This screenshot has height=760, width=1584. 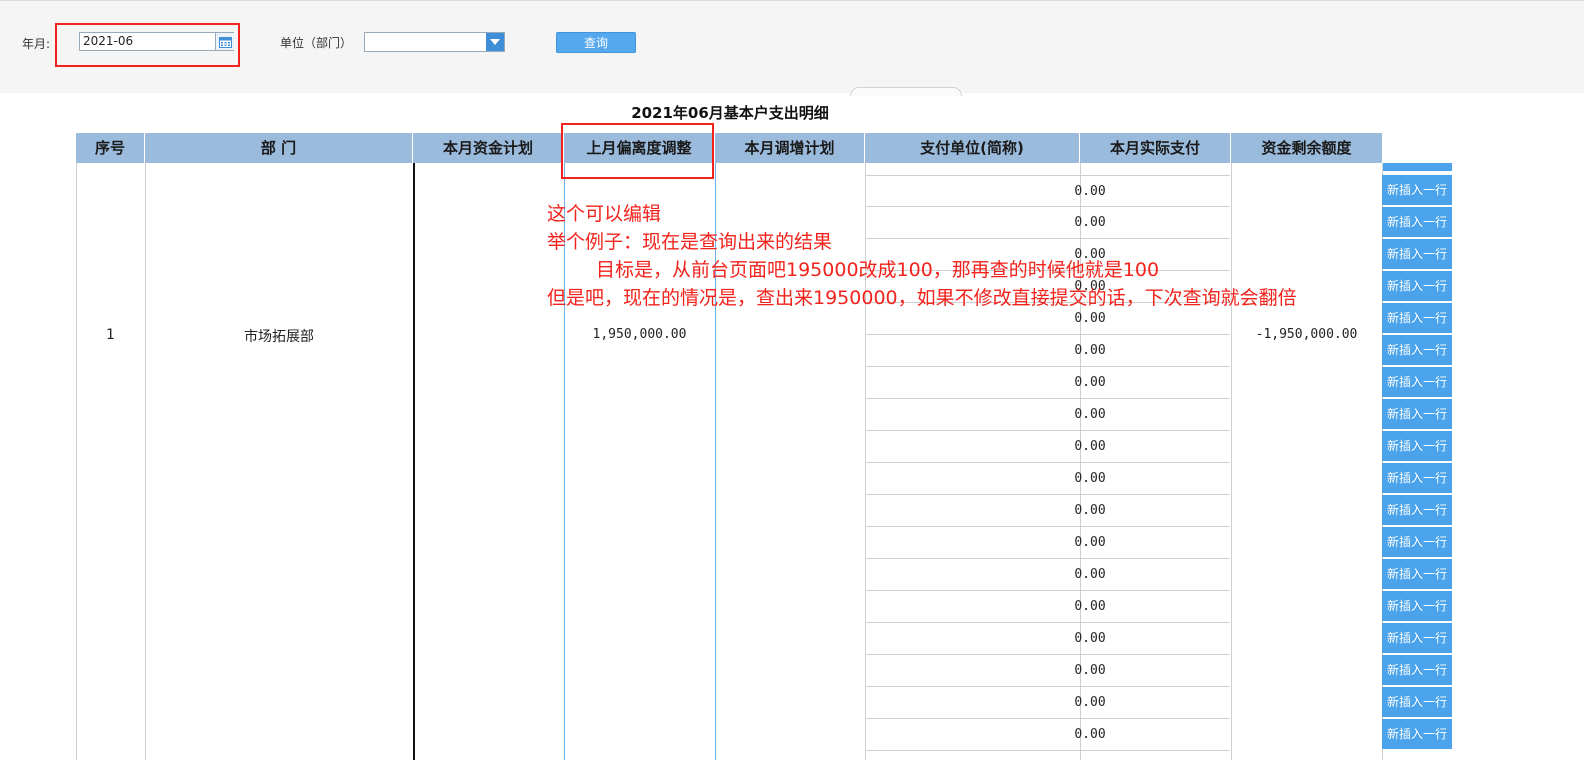 What do you see at coordinates (637, 151) in the screenshot?
I see `highlight-box-deviation-header` at bounding box center [637, 151].